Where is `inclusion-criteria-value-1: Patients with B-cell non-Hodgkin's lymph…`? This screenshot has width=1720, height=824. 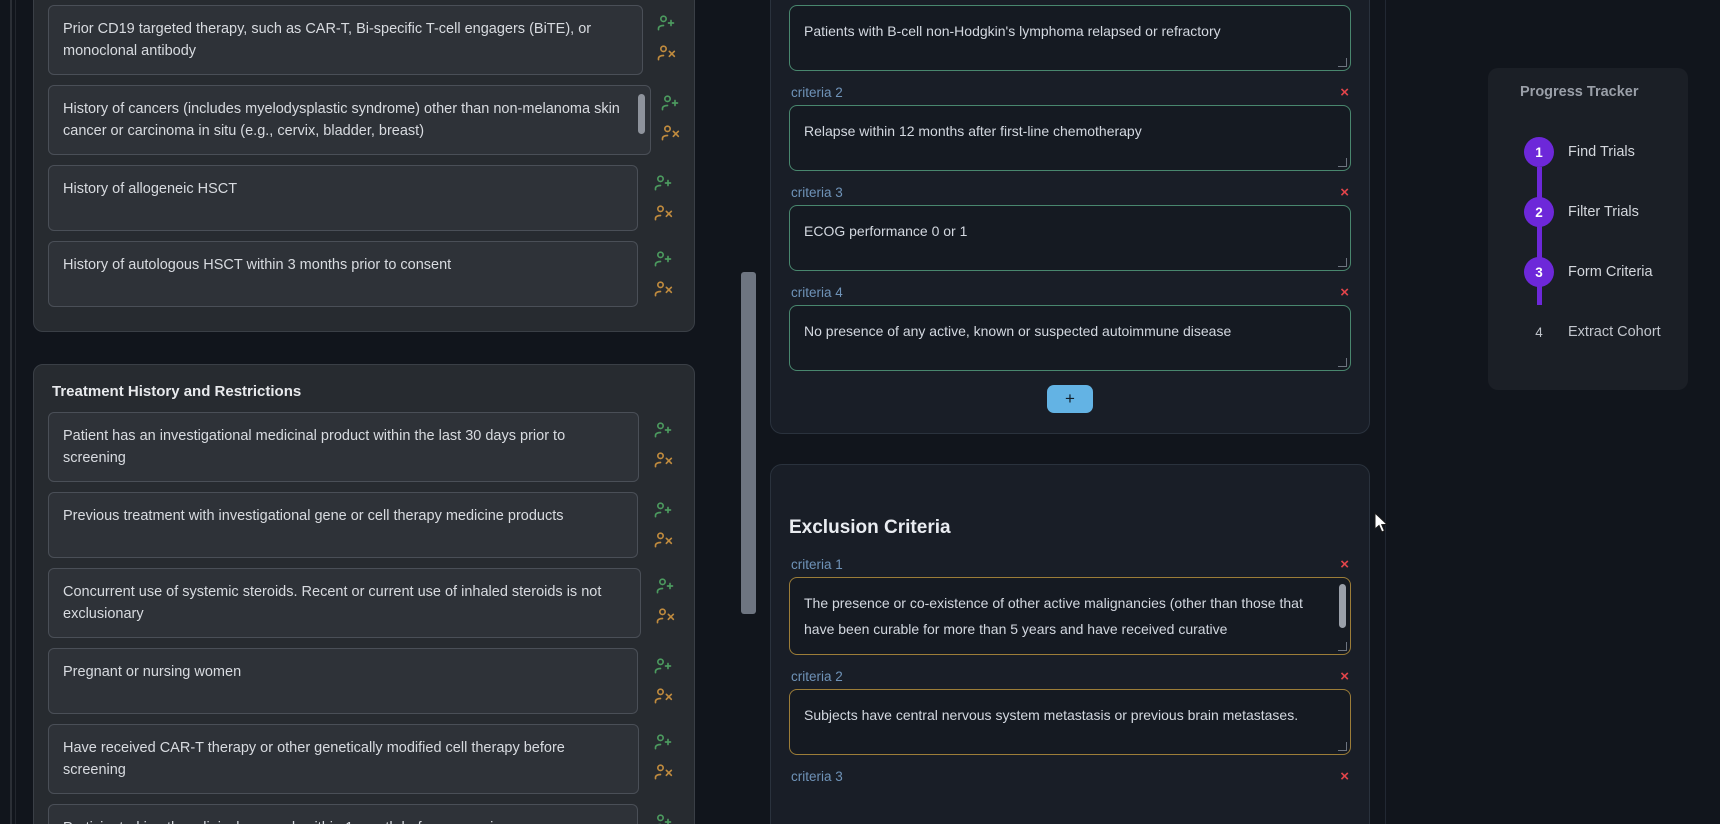 inclusion-criteria-value-1: Patients with B-cell non-Hodgkin's lymph… is located at coordinates (1012, 31).